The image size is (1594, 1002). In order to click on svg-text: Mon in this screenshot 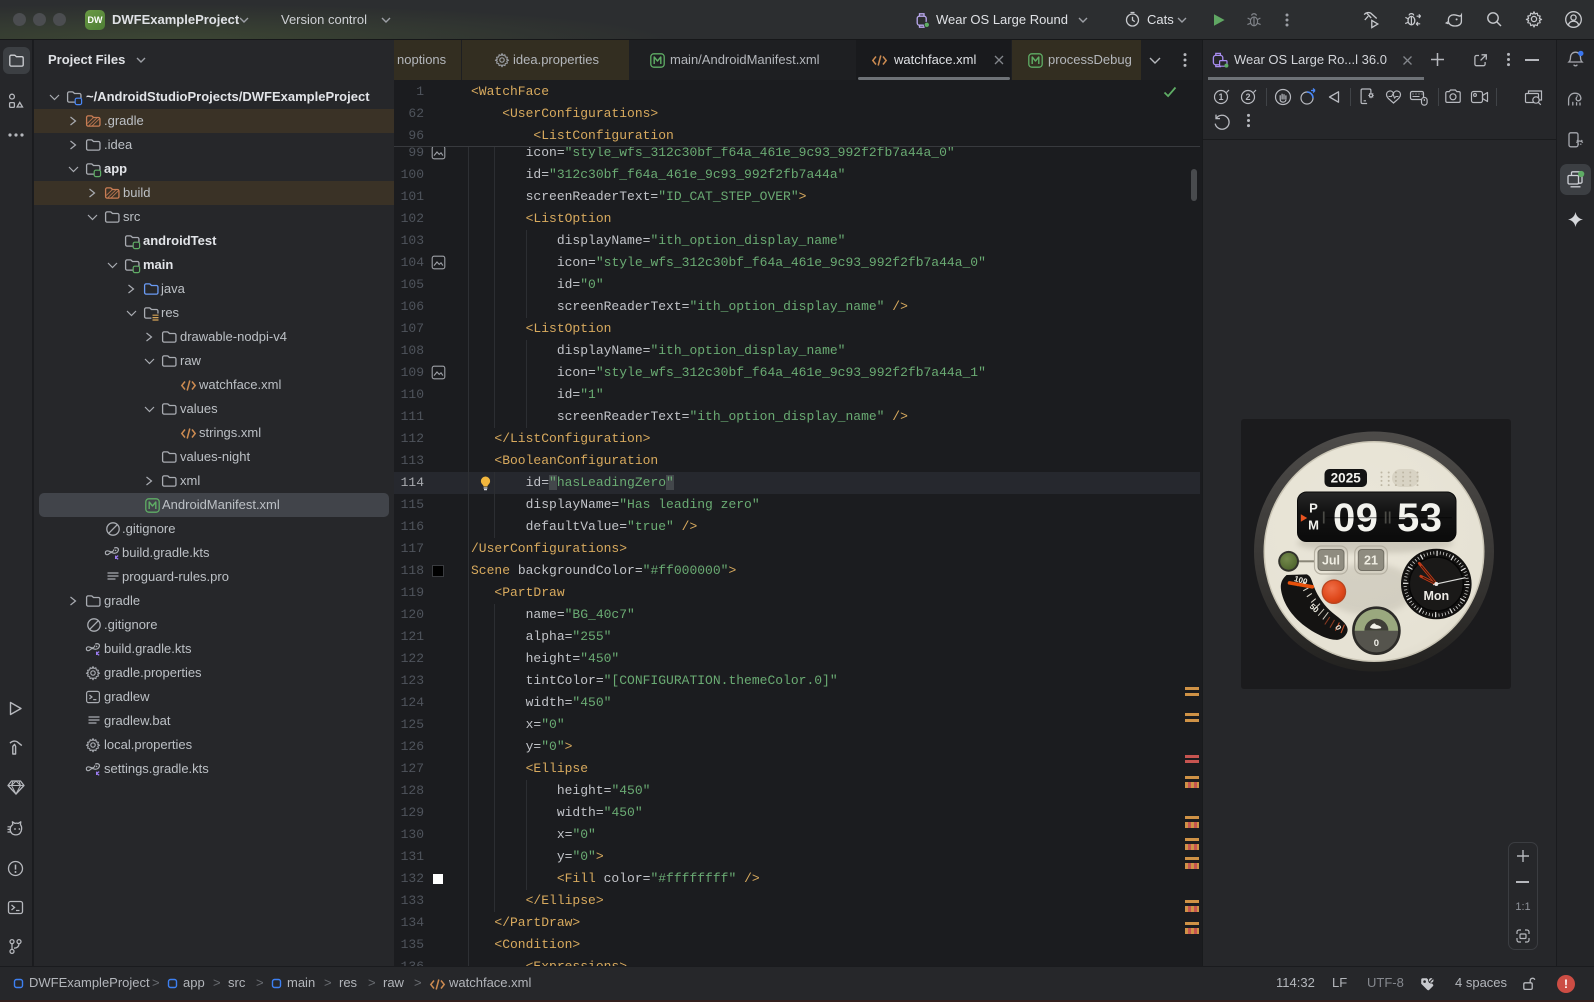, I will do `click(1436, 596)`.